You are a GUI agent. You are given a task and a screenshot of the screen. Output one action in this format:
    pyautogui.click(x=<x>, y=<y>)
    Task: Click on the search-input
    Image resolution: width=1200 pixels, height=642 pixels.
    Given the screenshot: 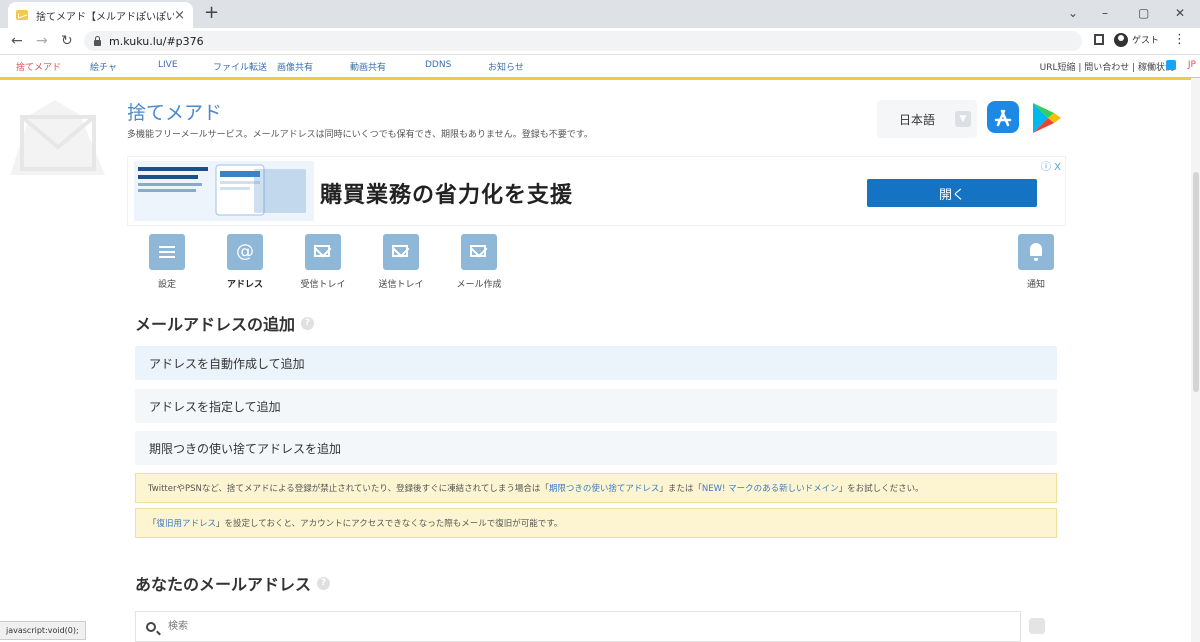 What is the action you would take?
    pyautogui.click(x=568, y=626)
    